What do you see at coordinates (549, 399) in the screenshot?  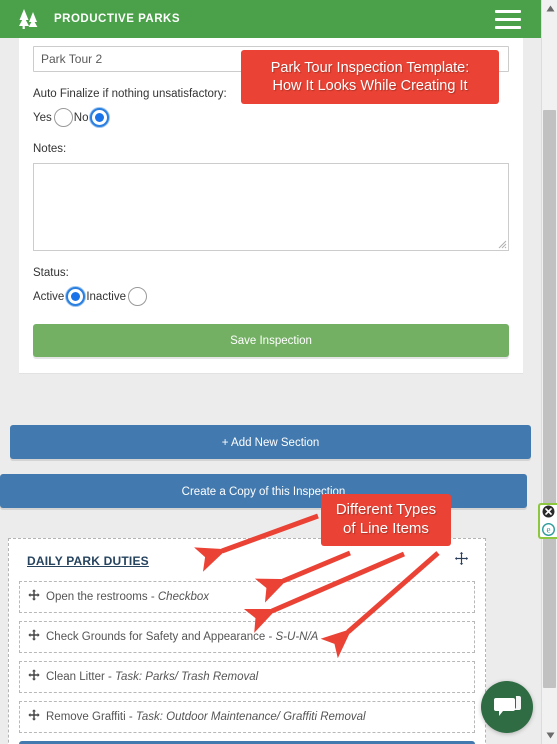 I see `scrollbar-thumb` at bounding box center [549, 399].